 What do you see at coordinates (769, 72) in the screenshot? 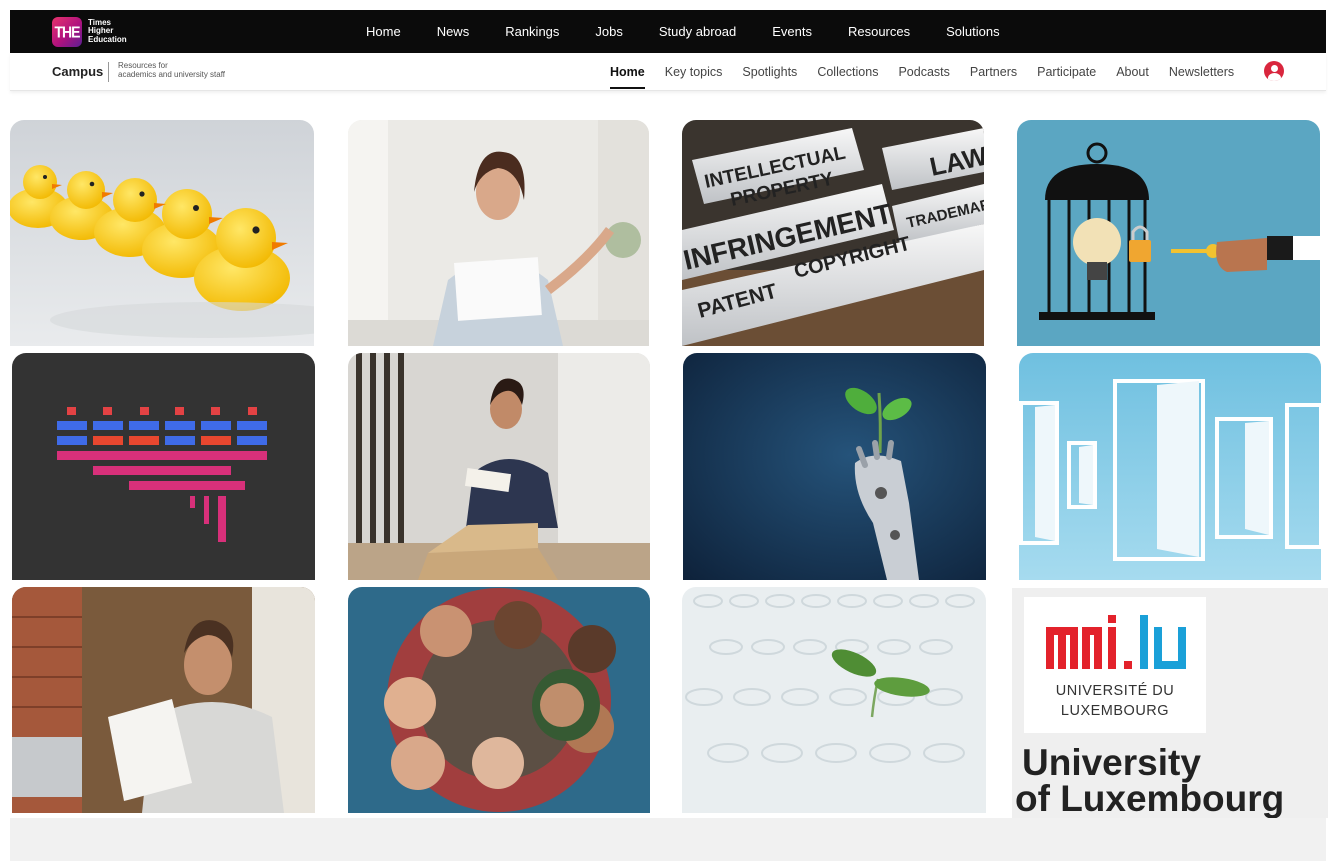
I see `campus-nav-spotlights: Spotlights` at bounding box center [769, 72].